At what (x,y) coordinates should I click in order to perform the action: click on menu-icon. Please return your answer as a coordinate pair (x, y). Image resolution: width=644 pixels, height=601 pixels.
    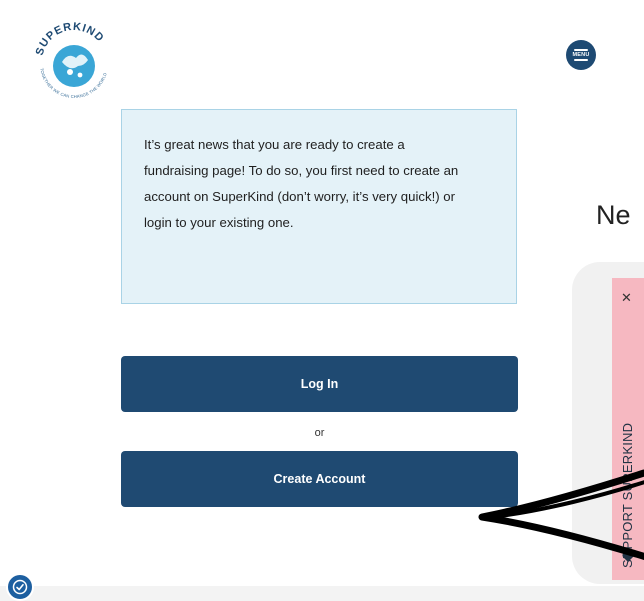
    Looking at the image, I should click on (581, 50).